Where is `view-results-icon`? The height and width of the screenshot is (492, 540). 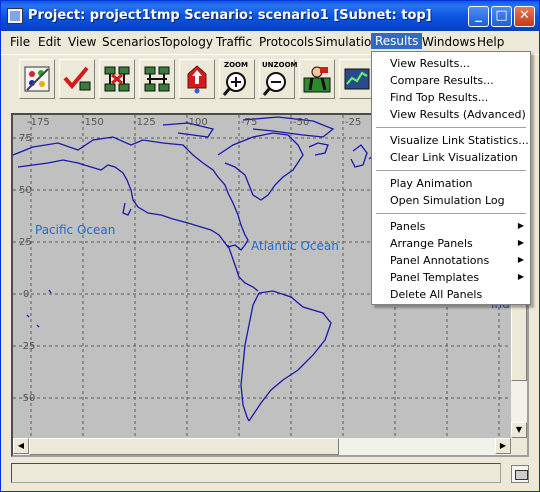
view-results-icon is located at coordinates (357, 79).